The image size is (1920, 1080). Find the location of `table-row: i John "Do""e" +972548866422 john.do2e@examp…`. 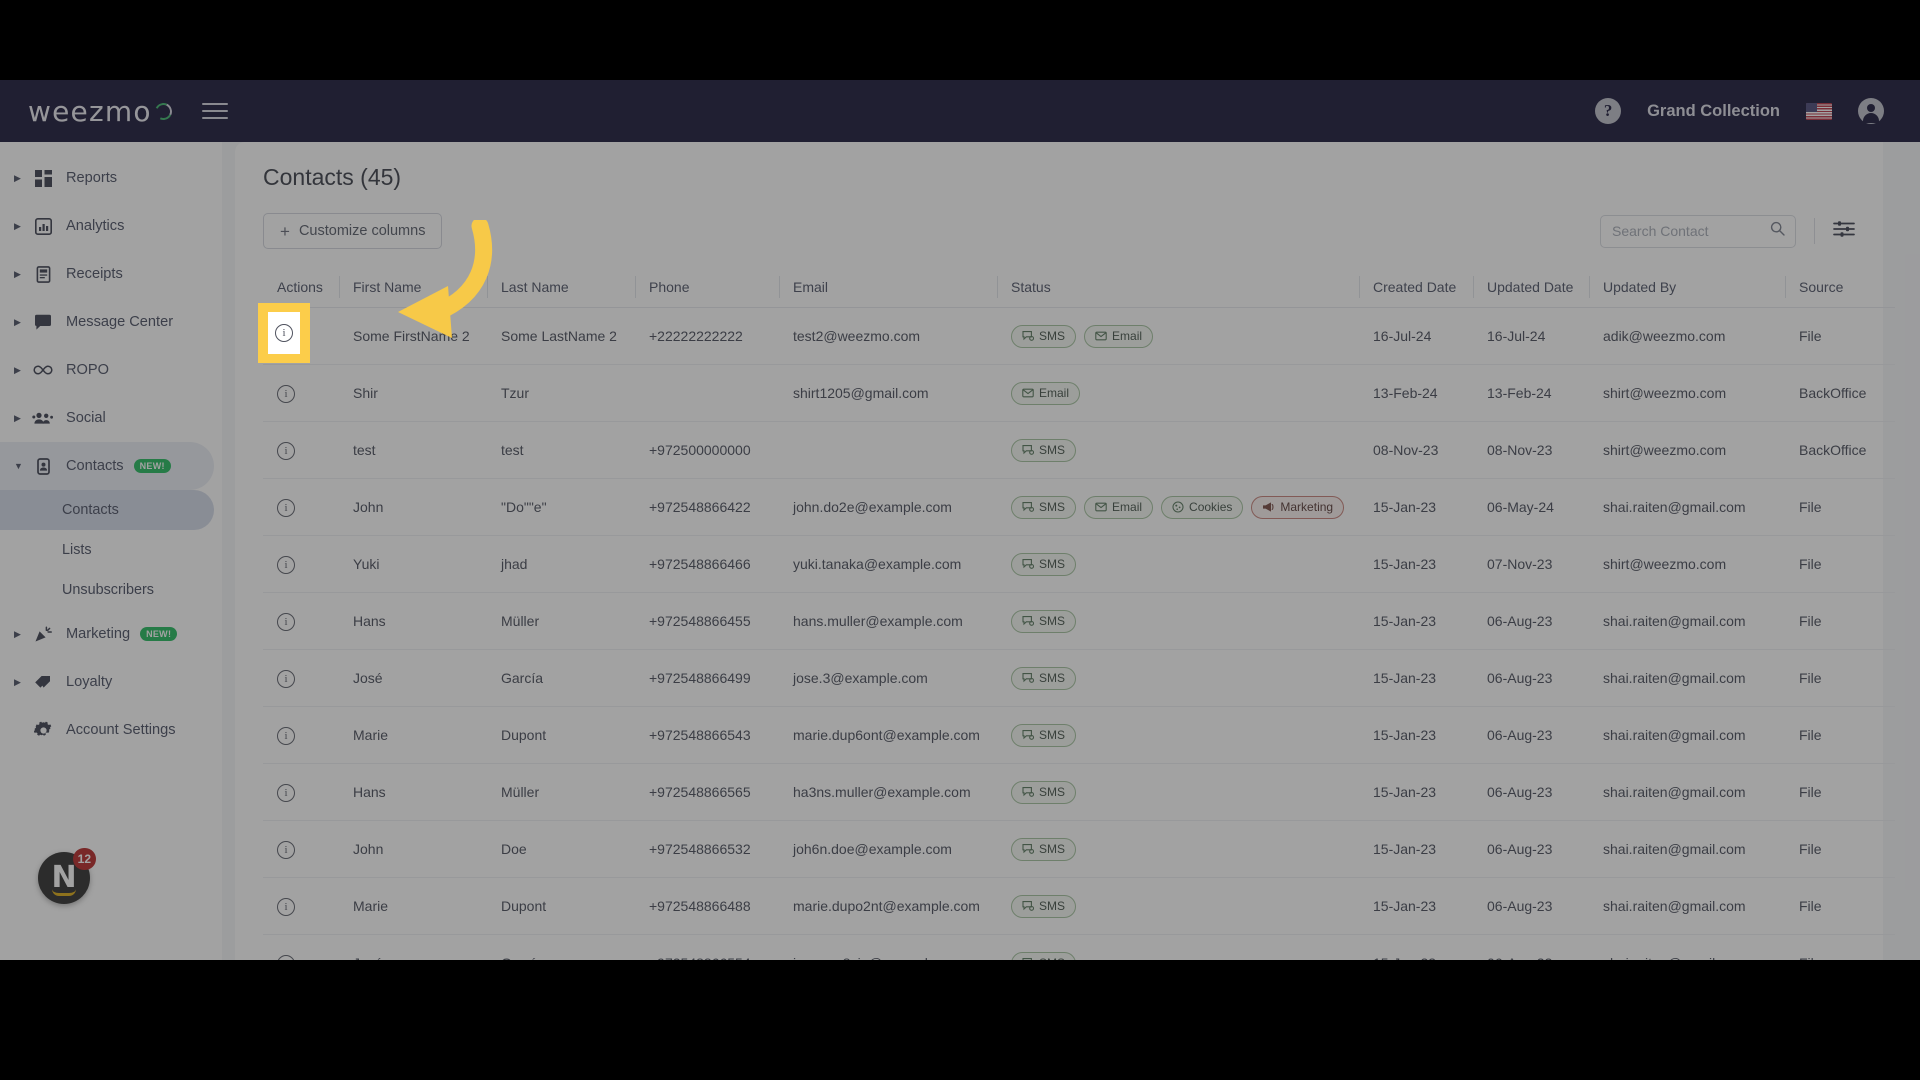

table-row: i John "Do""e" +972548866422 john.do2e@examp… is located at coordinates (1079, 507).